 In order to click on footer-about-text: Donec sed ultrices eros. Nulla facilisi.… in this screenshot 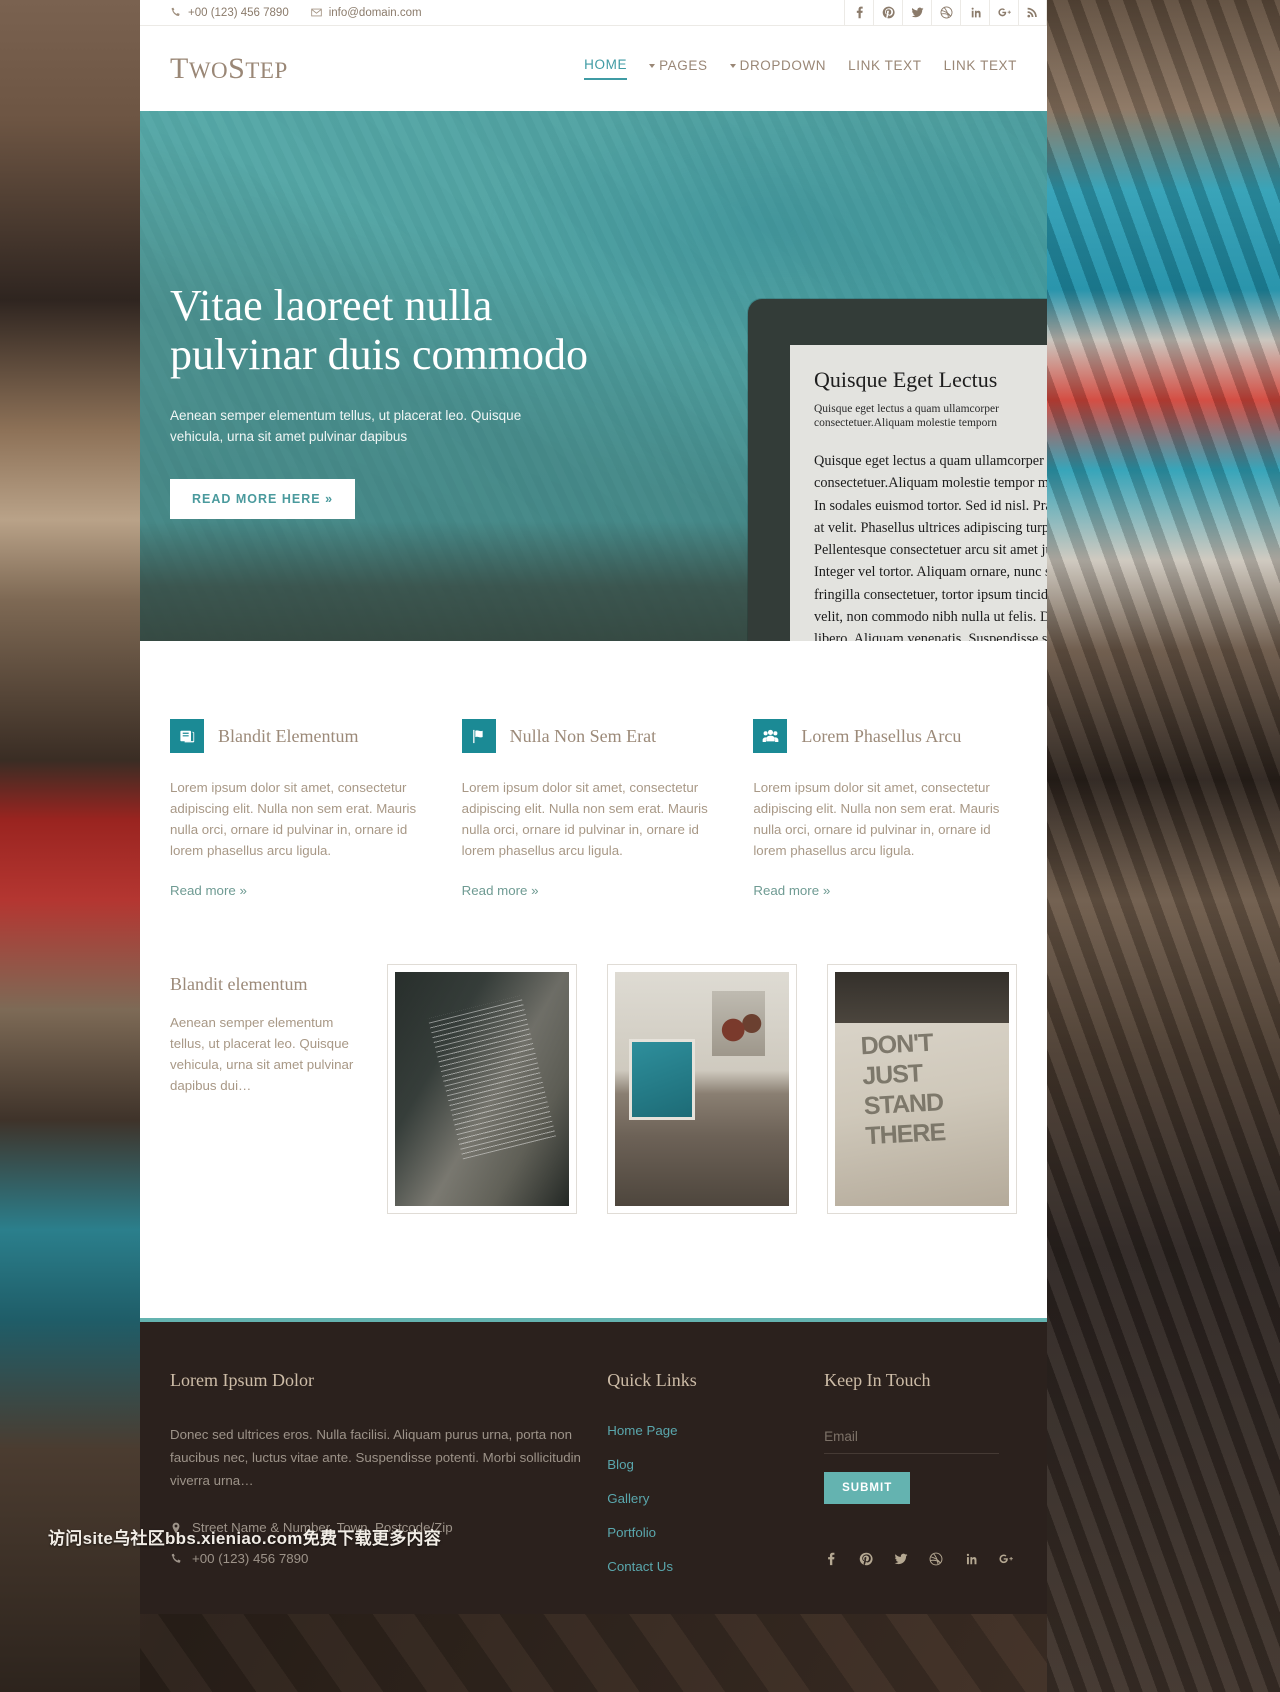, I will do `click(375, 1457)`.